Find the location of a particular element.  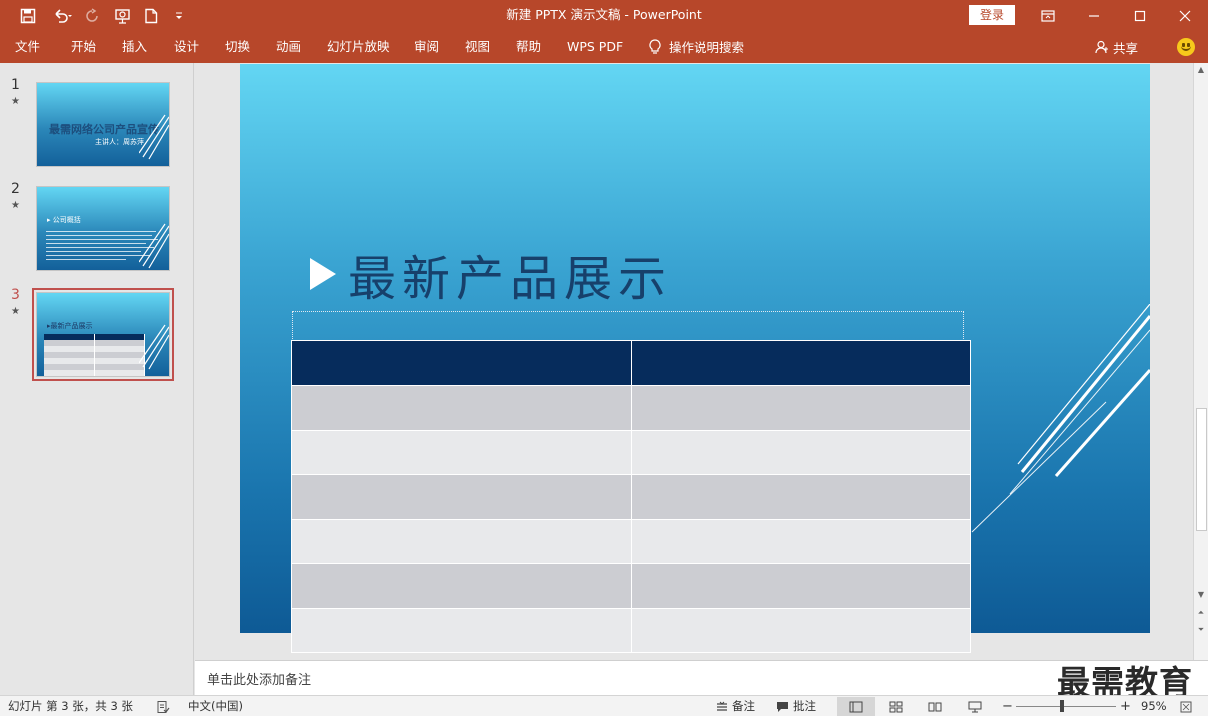

tab-slideshow: 幻灯片放映 is located at coordinates (358, 47).